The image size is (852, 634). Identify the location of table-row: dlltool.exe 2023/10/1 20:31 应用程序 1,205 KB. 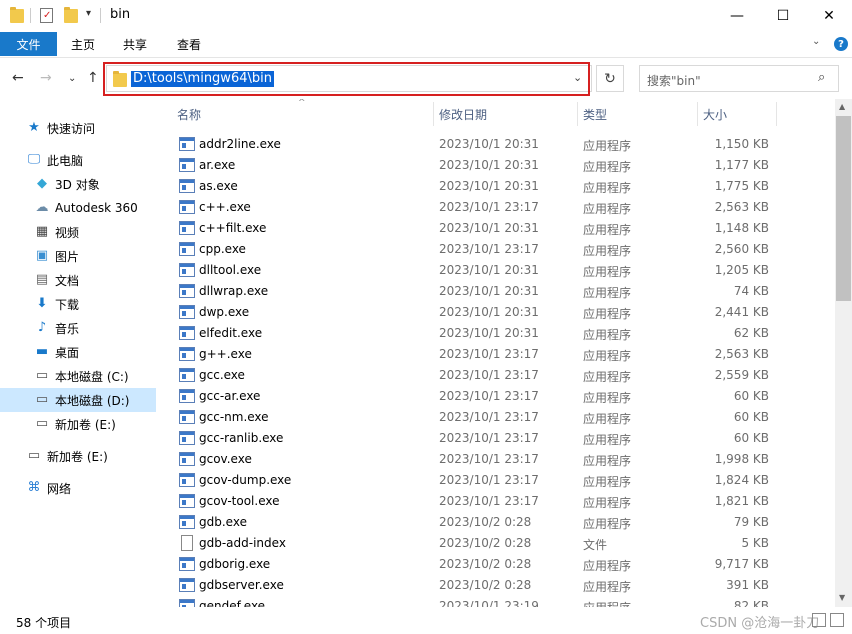
(497, 270).